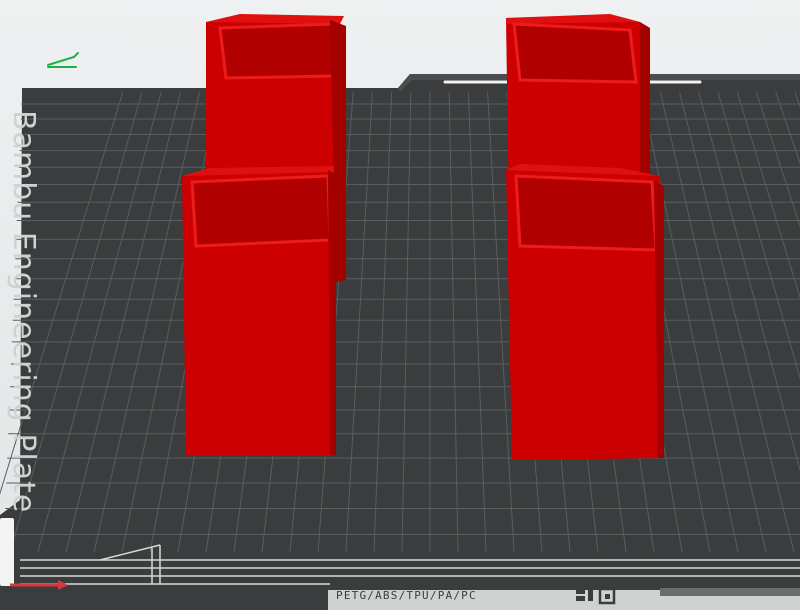 The height and width of the screenshot is (610, 800). Describe the element at coordinates (585, 312) in the screenshot. I see `model-box-front-right` at that location.